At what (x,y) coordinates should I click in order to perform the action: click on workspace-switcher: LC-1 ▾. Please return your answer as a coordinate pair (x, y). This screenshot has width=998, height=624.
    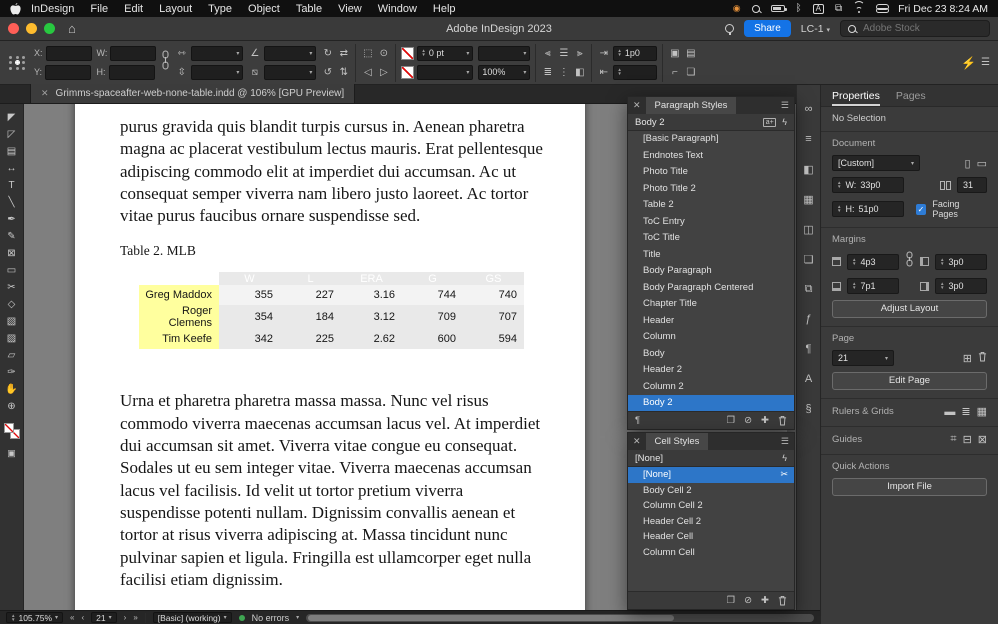
    Looking at the image, I should click on (815, 29).